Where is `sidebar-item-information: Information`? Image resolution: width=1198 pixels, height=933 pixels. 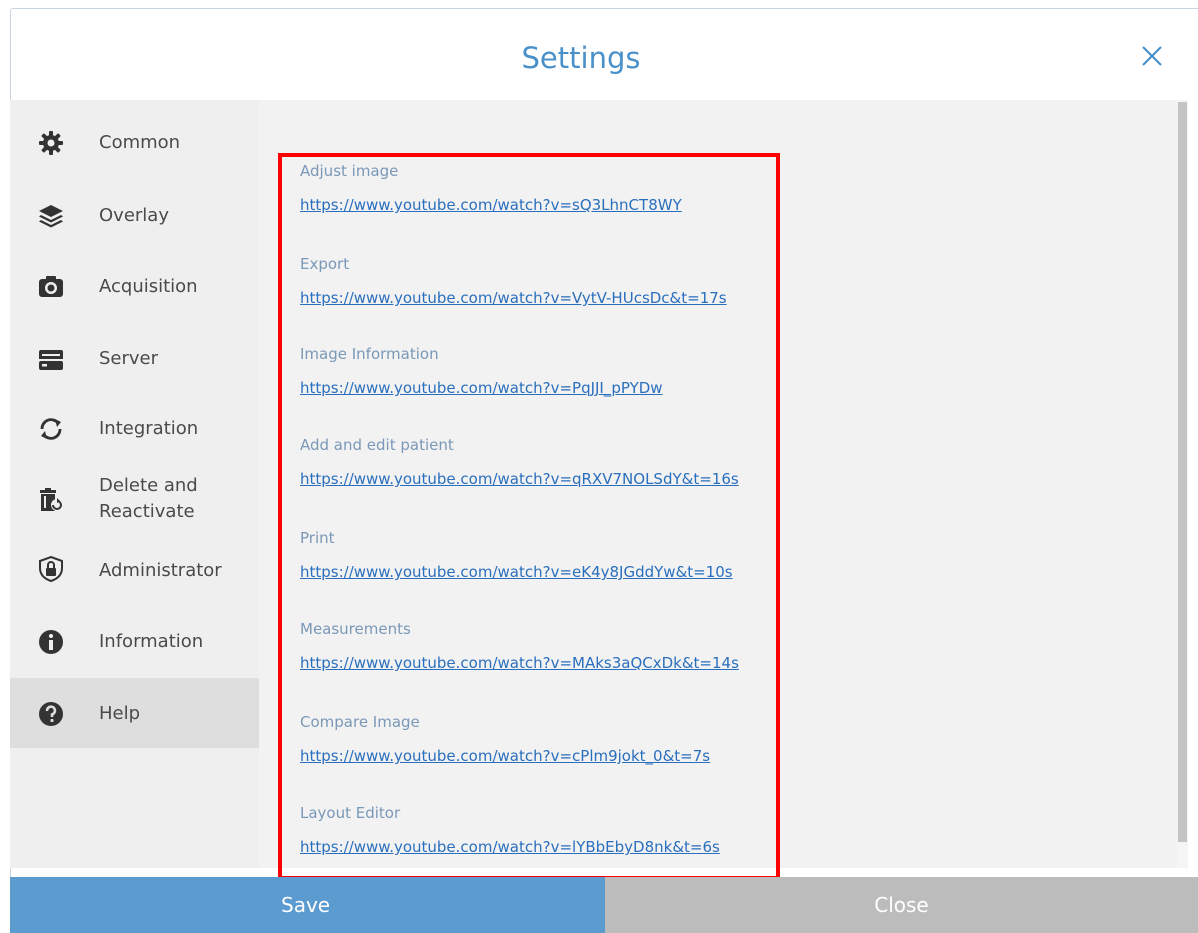
sidebar-item-information: Information is located at coordinates (134, 640).